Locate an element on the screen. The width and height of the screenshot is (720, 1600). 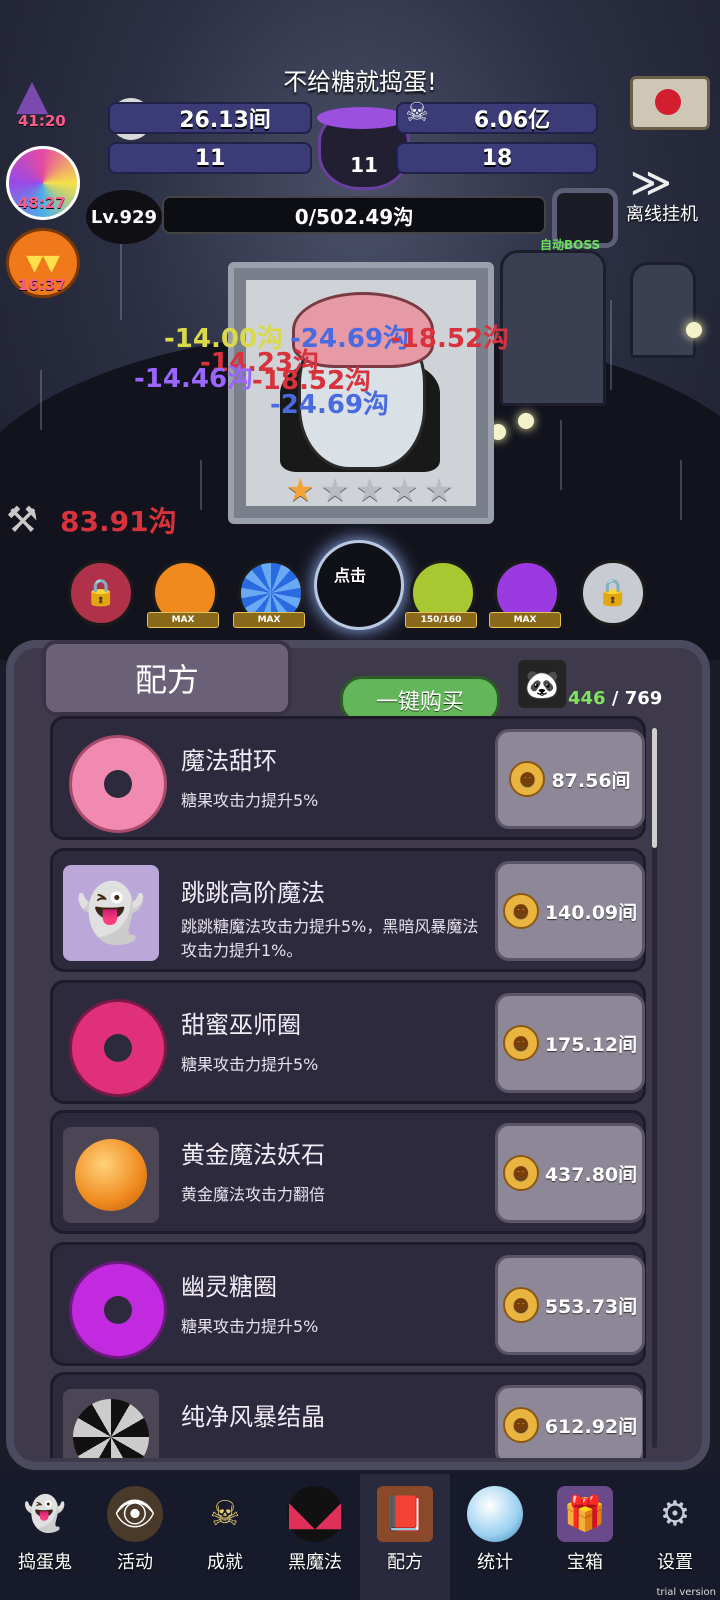
recipe-desc: 黄金魔法攻击力翻倍 is located at coordinates (253, 1194).